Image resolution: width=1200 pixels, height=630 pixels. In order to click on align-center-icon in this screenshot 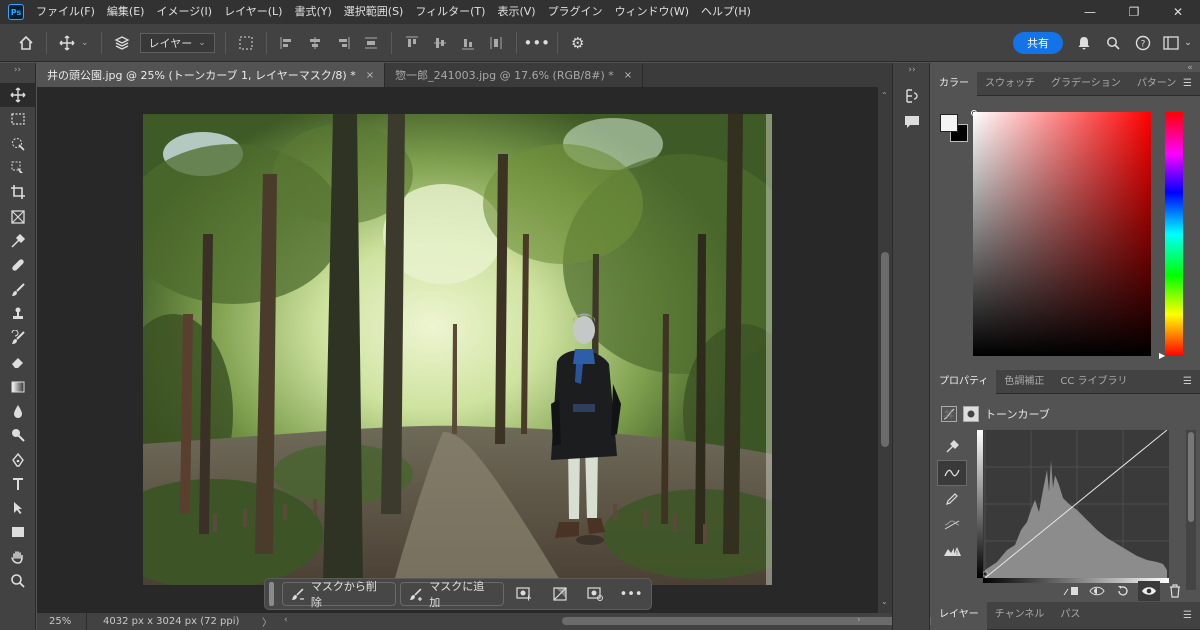, I will do `click(315, 43)`.